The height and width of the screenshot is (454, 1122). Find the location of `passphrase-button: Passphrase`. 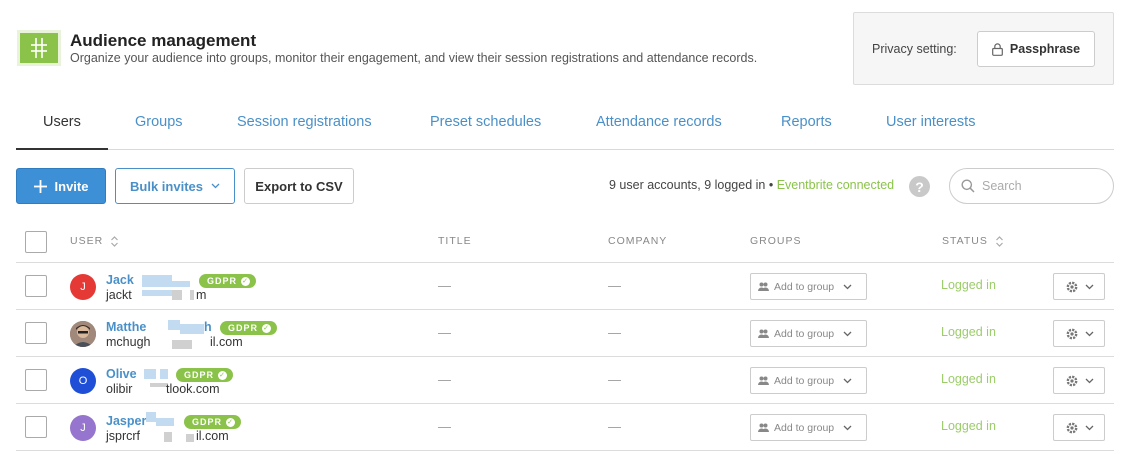

passphrase-button: Passphrase is located at coordinates (1036, 49).